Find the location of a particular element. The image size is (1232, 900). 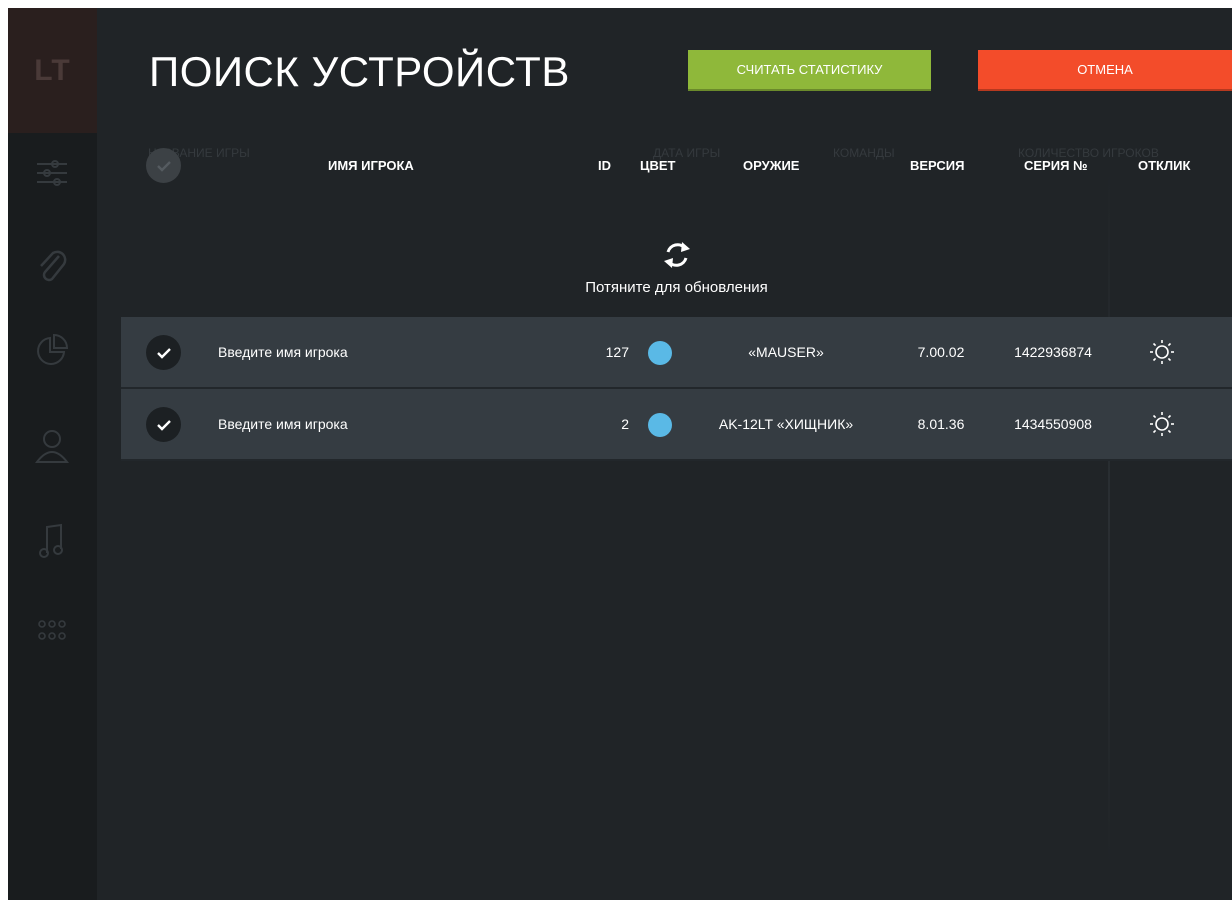

column-header-id: ID is located at coordinates (604, 165).